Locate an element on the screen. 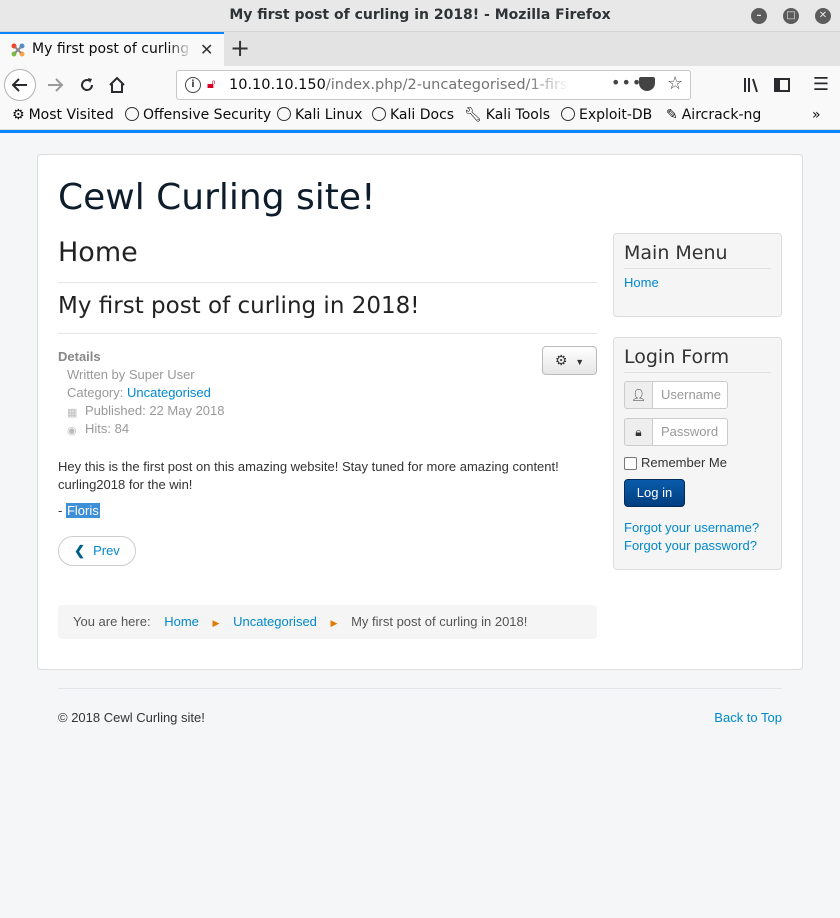 The height and width of the screenshot is (918, 840). forgot-username-link: Forgot your username? is located at coordinates (697, 528).